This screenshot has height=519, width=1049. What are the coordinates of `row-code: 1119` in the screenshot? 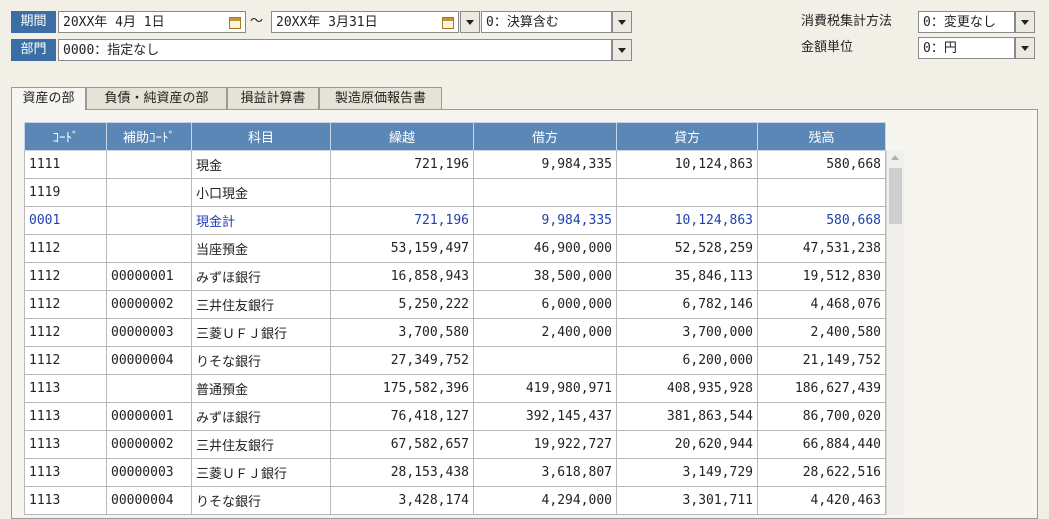 It's located at (65, 192).